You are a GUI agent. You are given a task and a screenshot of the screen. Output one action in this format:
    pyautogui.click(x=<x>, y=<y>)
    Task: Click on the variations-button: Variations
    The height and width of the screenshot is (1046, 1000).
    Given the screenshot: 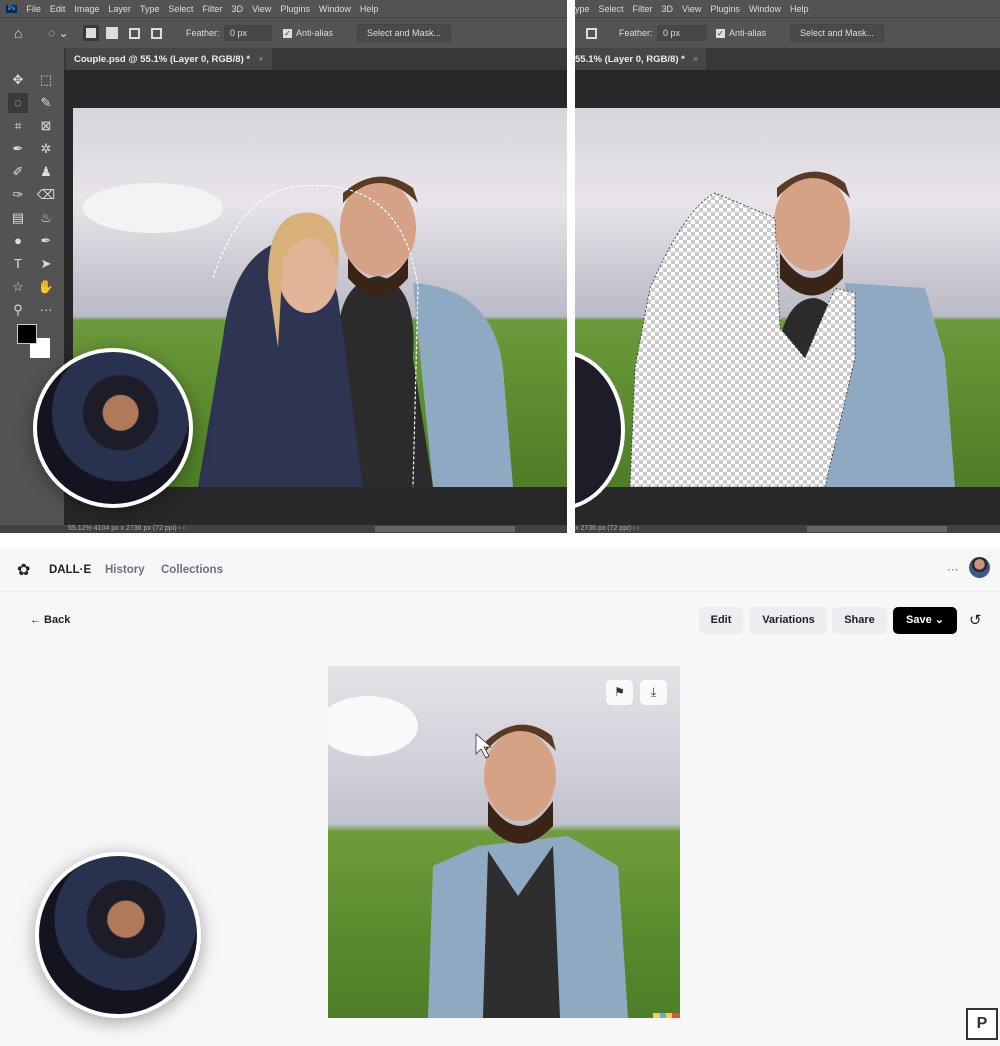 What is the action you would take?
    pyautogui.click(x=788, y=620)
    